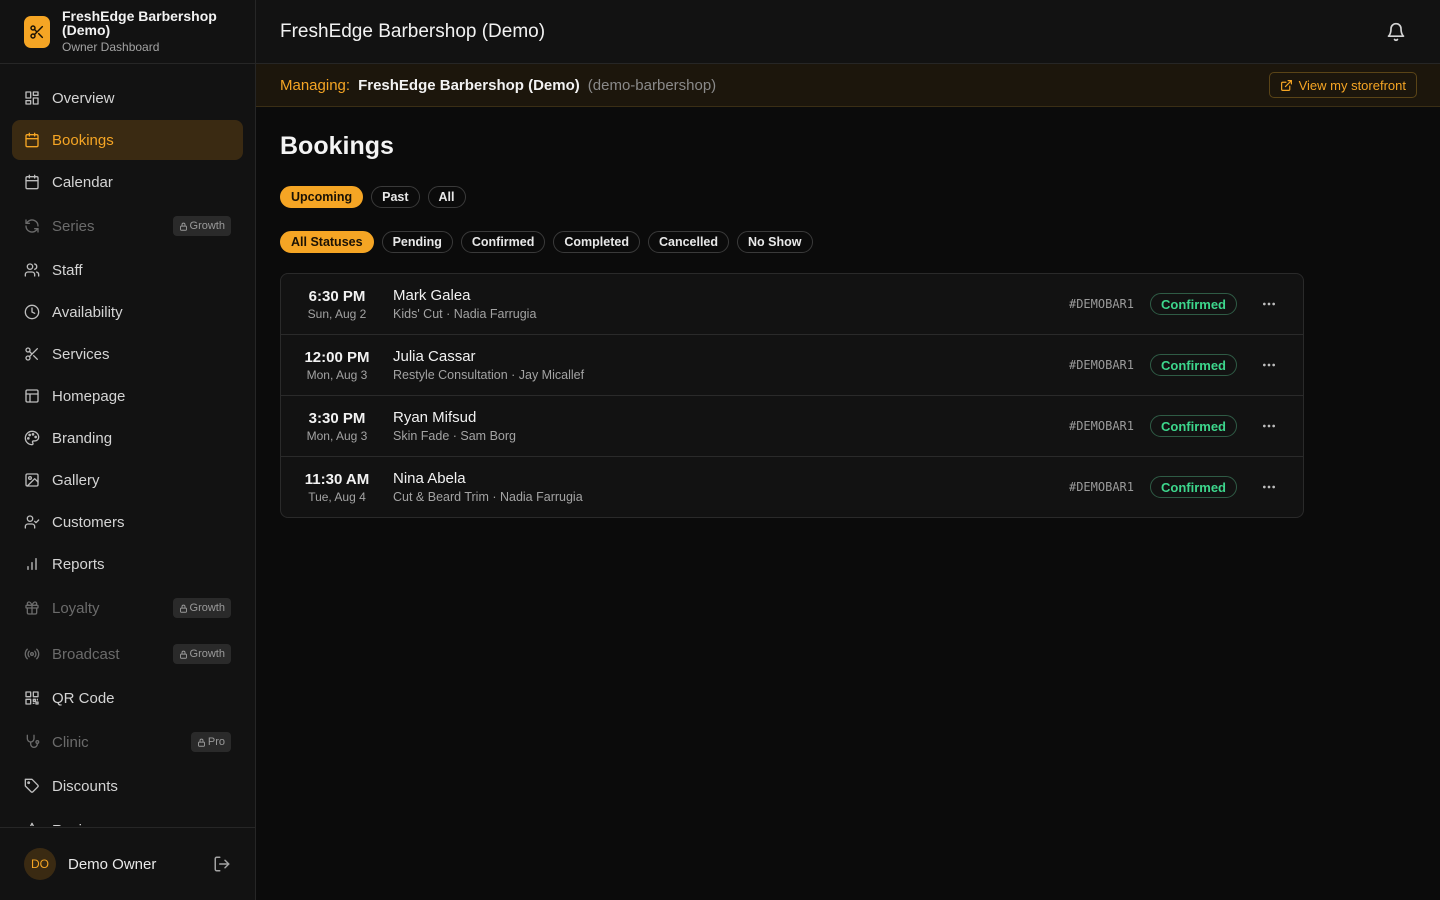  Describe the element at coordinates (127, 270) in the screenshot. I see `sidebar-item-staff: Staff` at that location.